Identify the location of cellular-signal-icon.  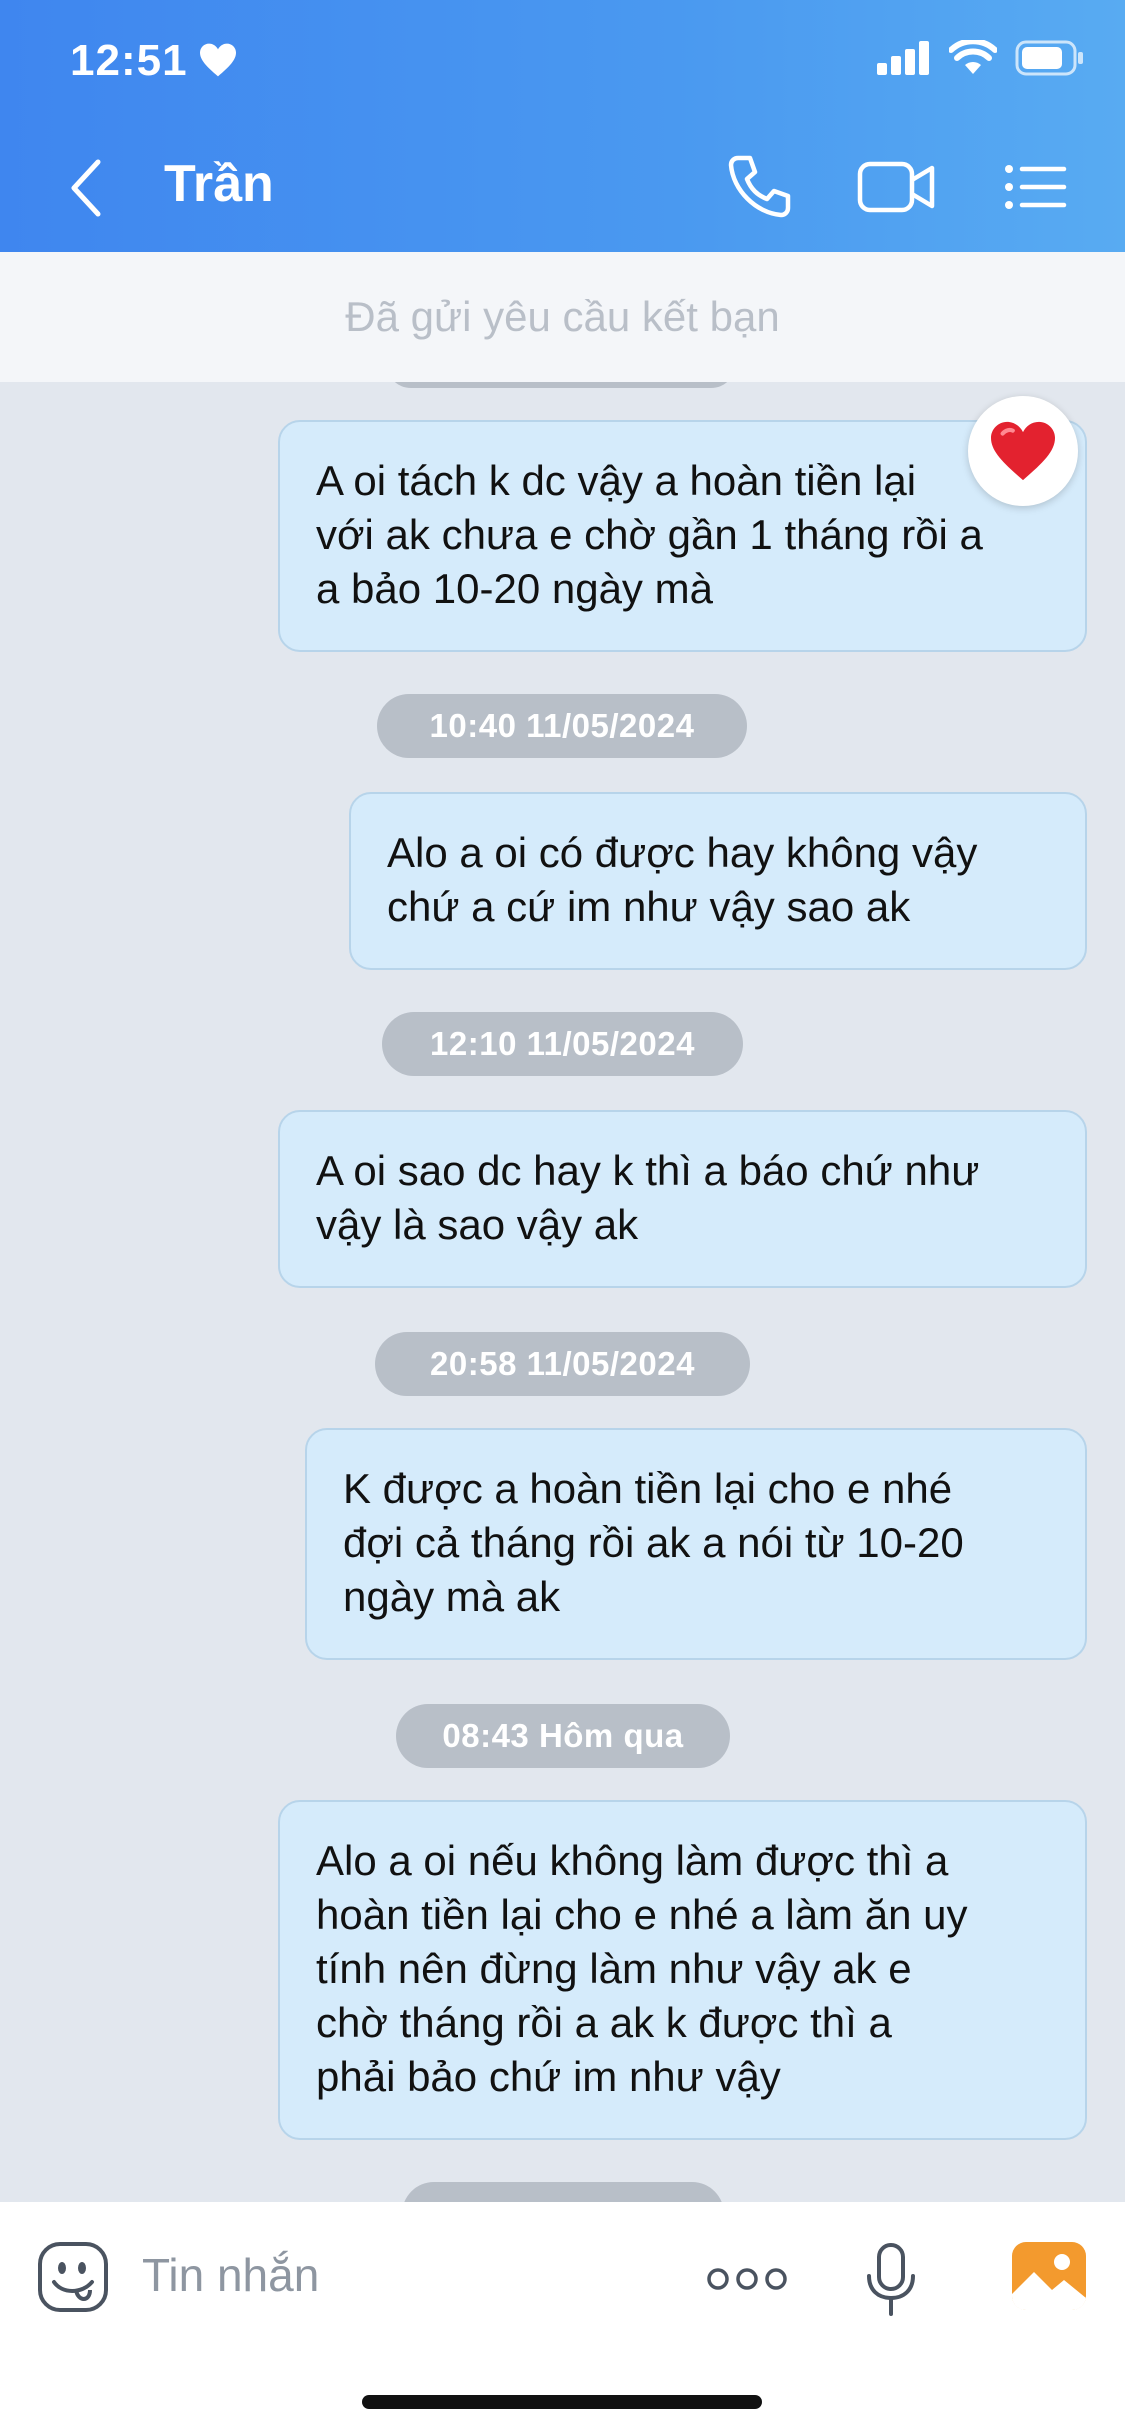
(903, 58).